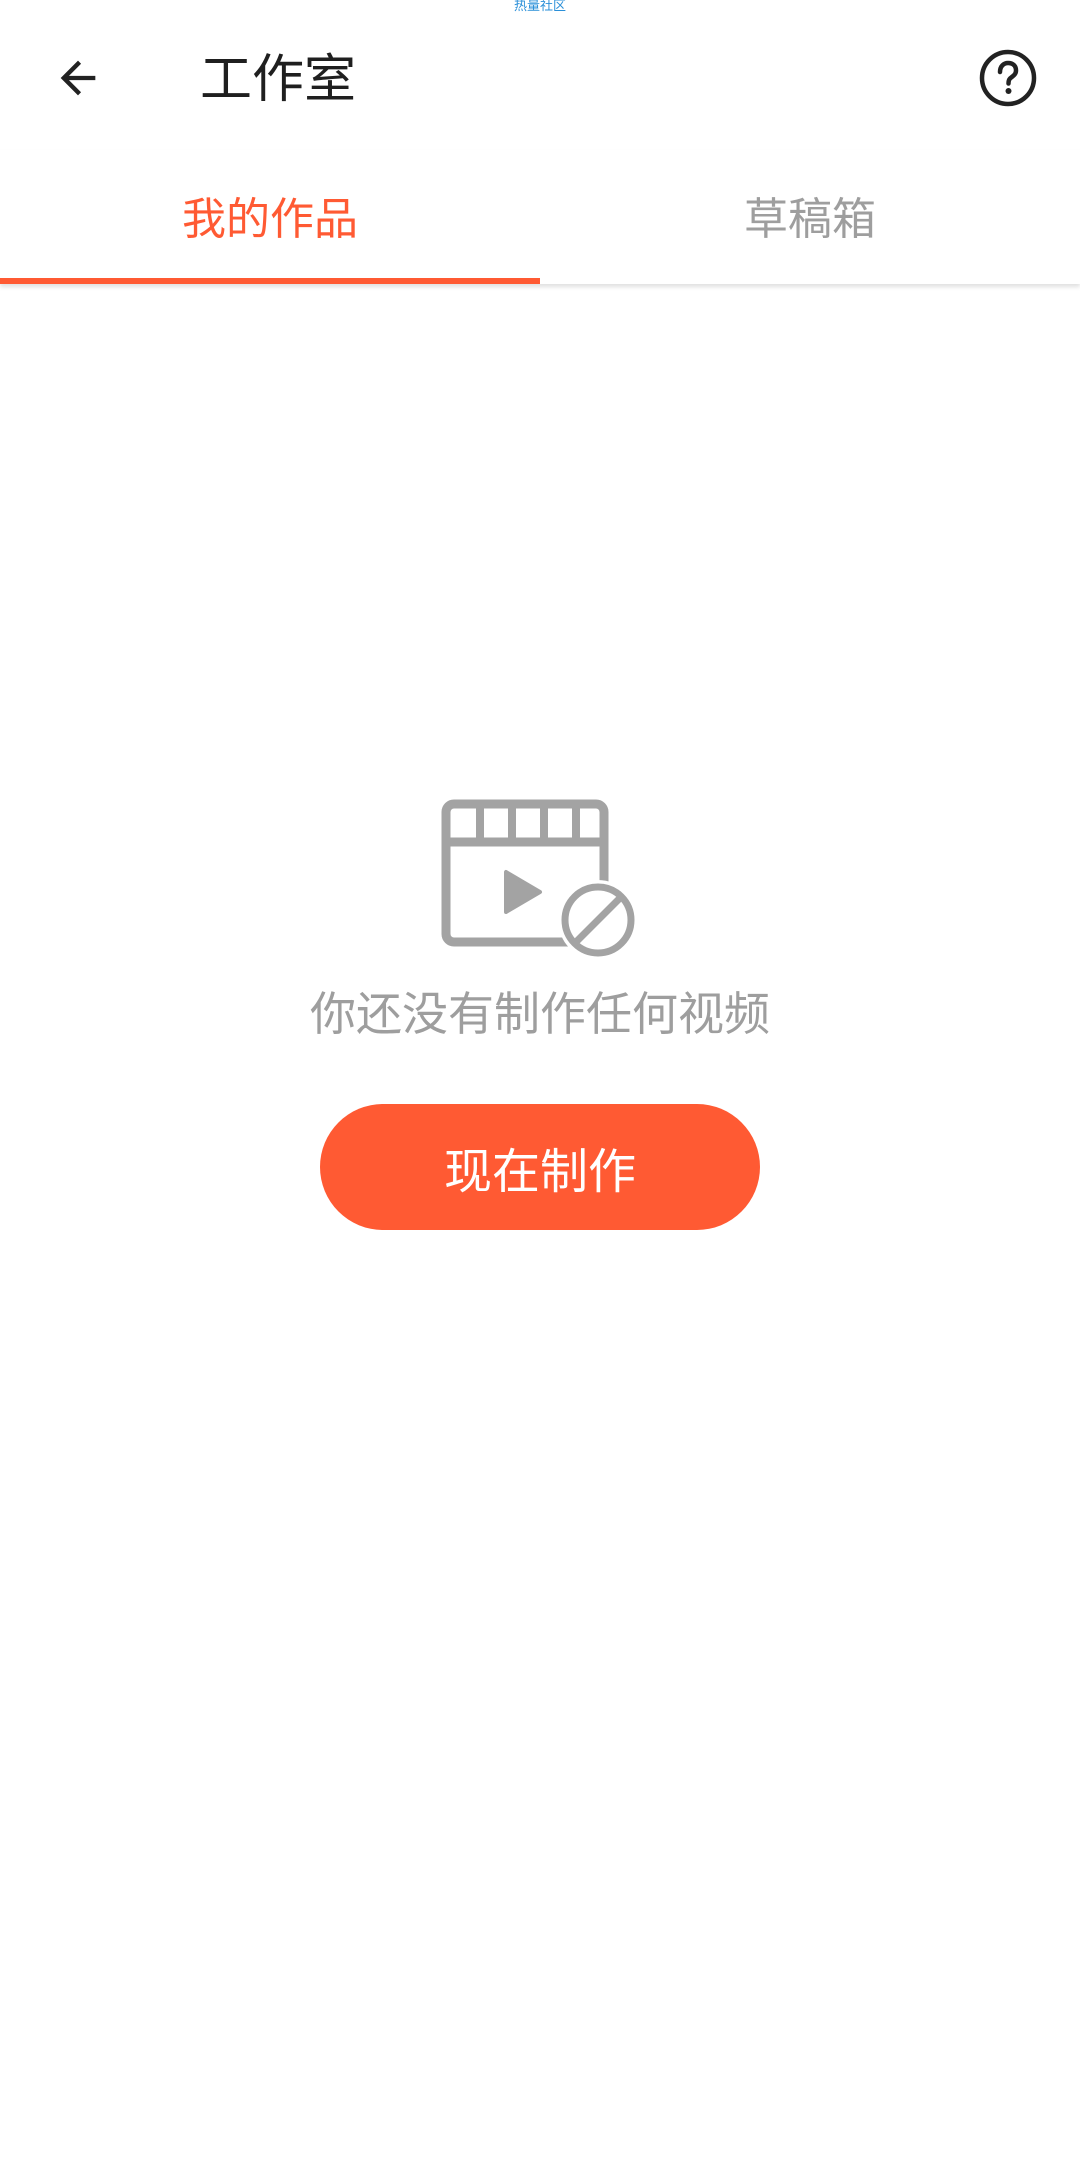 The image size is (1080, 2160). What do you see at coordinates (278, 80) in the screenshot?
I see `page-title: 工作室` at bounding box center [278, 80].